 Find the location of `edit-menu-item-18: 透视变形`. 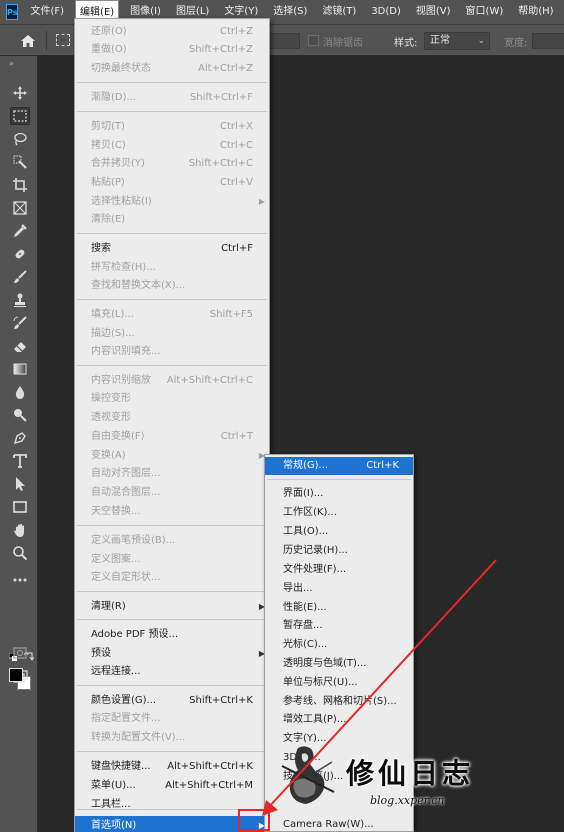

edit-menu-item-18: 透视变形 is located at coordinates (172, 417).